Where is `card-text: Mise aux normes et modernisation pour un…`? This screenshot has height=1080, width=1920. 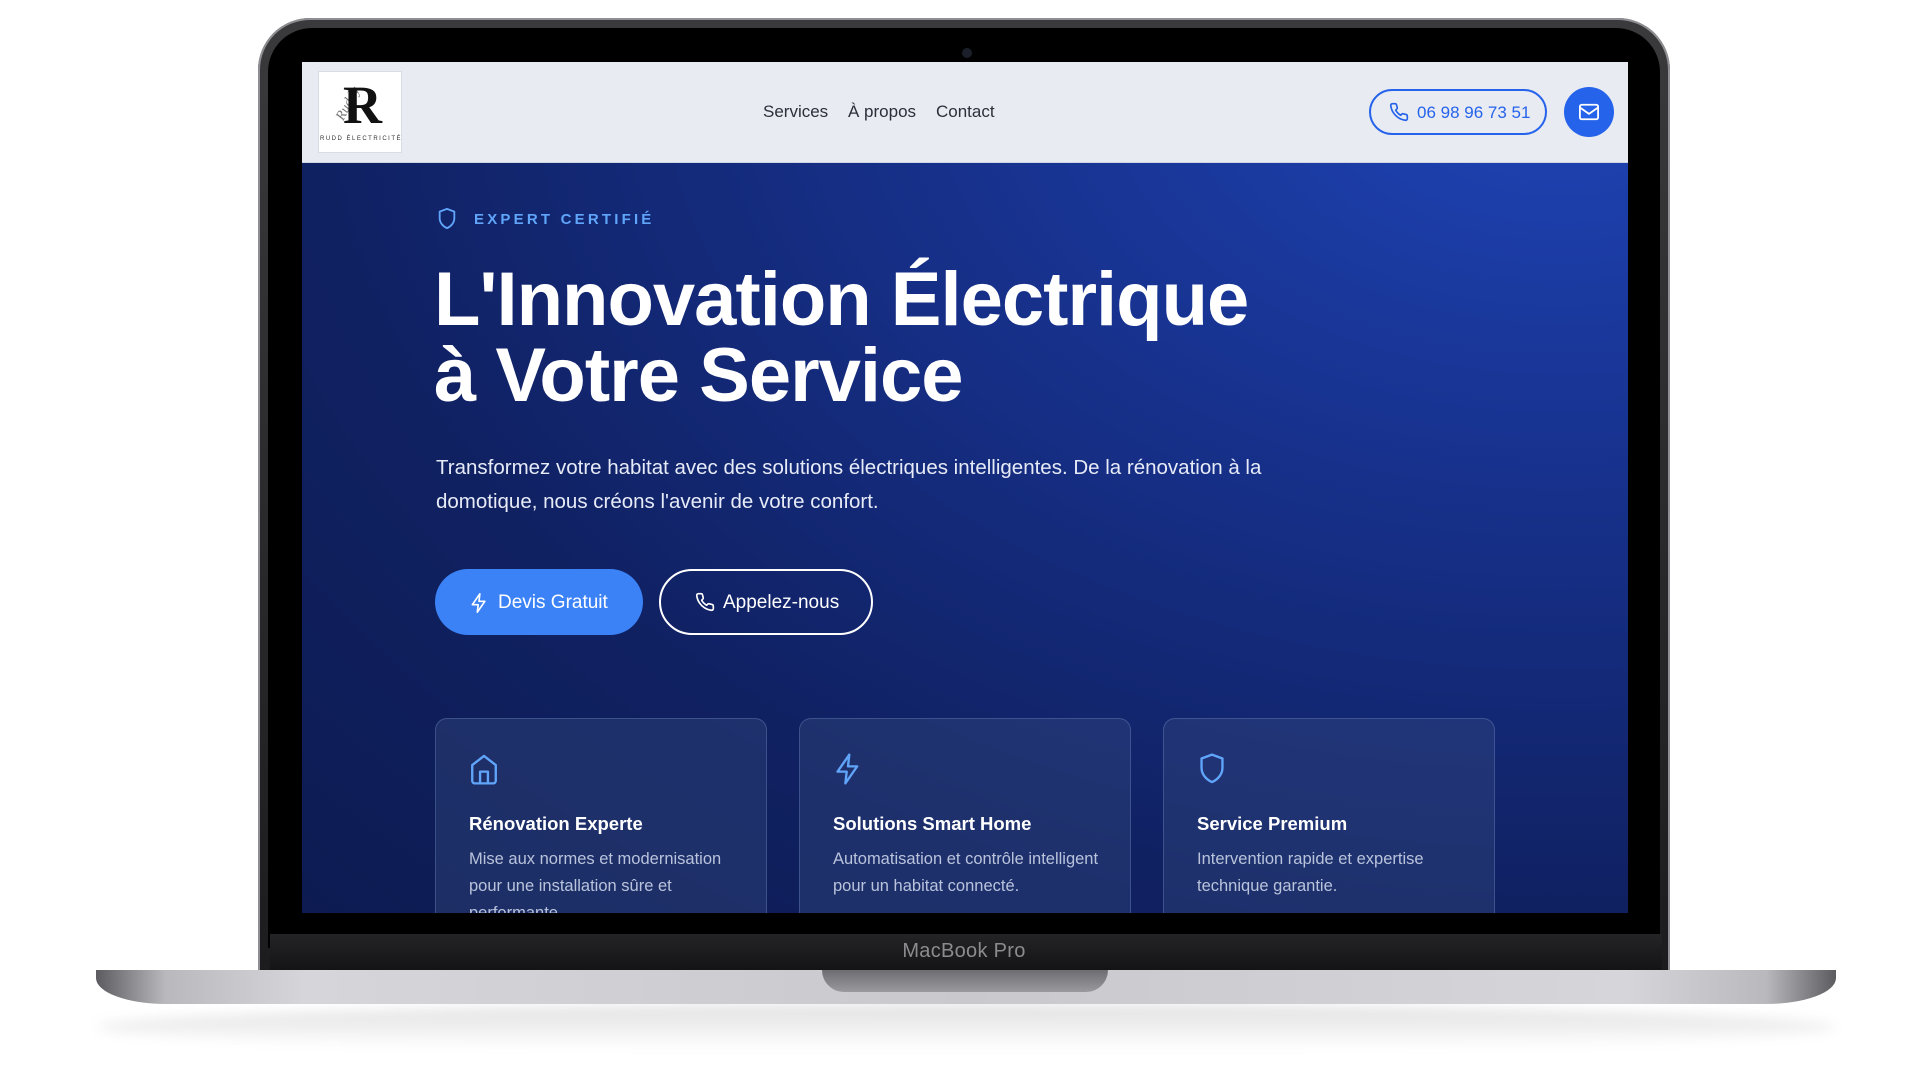
card-text: Mise aux normes et modernisation pour un… is located at coordinates (595, 881).